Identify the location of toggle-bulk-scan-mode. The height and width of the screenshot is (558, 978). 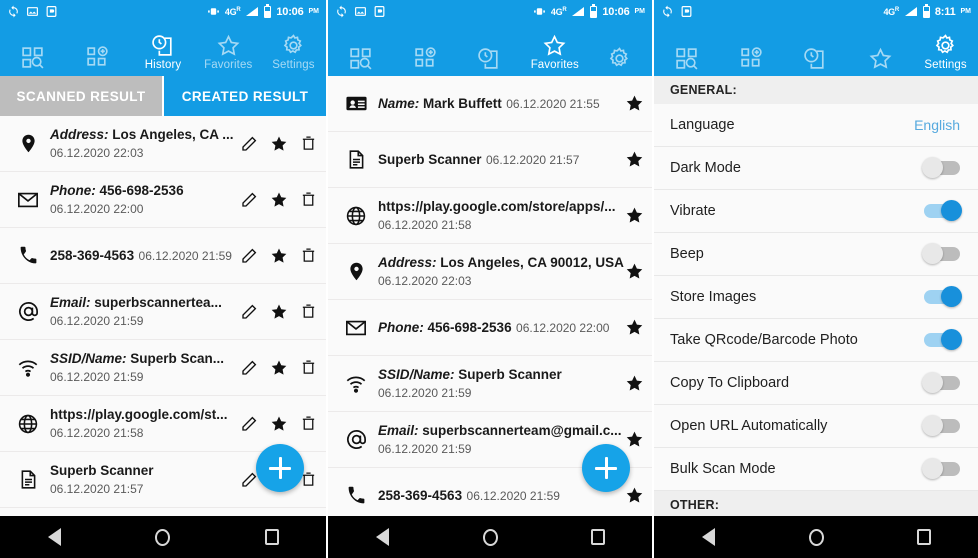
(941, 468).